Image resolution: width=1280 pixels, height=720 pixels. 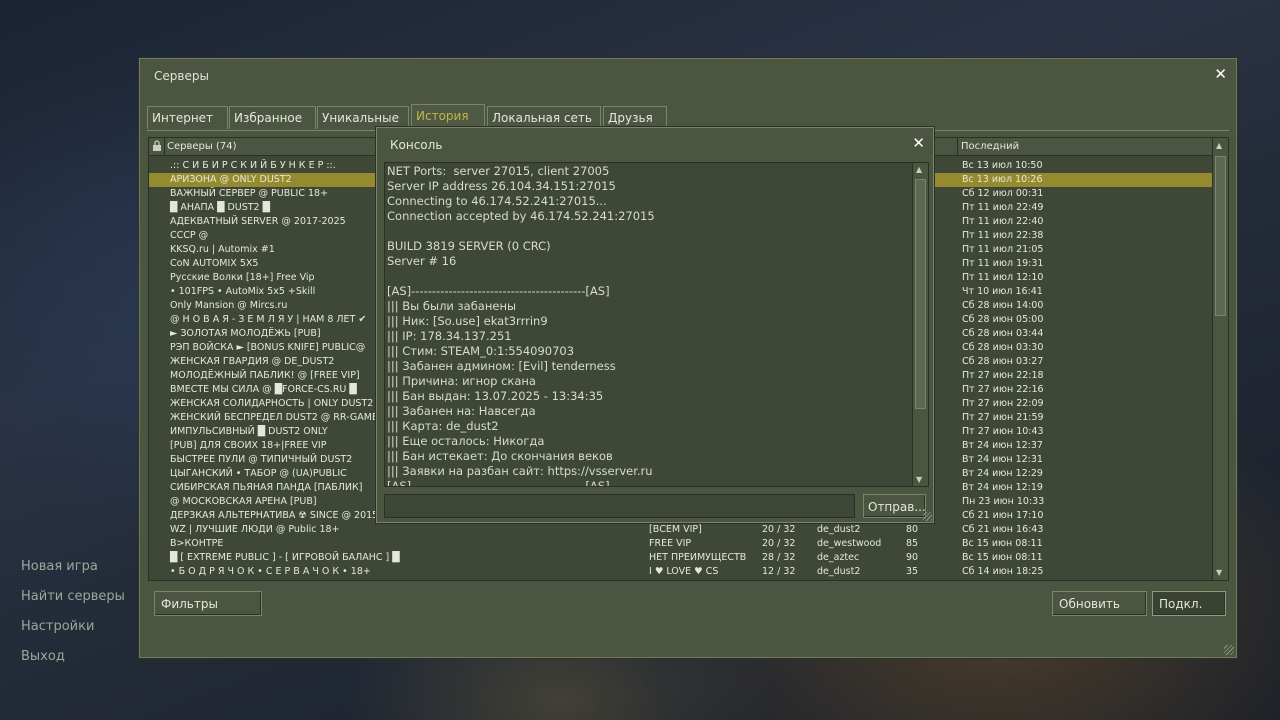 What do you see at coordinates (1003, 417) in the screenshot?
I see `server-last-played: Пт 27 июн 21:59` at bounding box center [1003, 417].